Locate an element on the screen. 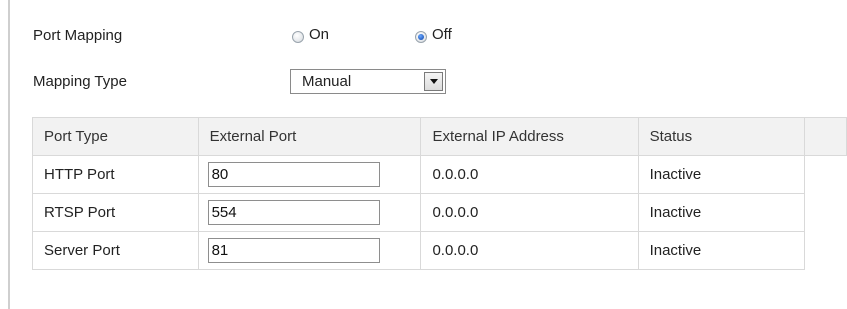  left-border is located at coordinates (9, 154).